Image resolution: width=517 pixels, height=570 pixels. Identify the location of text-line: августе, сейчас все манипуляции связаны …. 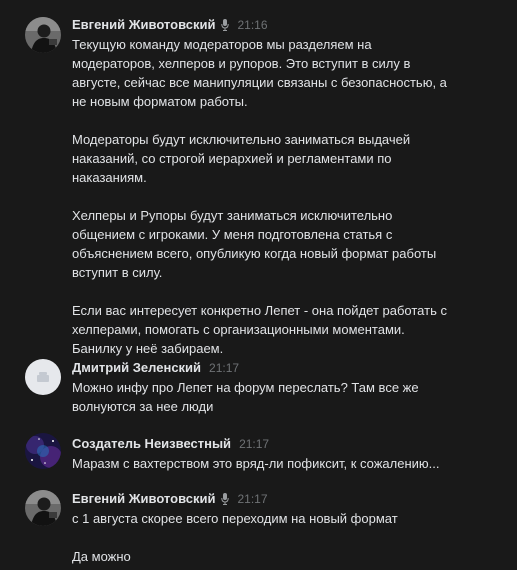
(259, 82).